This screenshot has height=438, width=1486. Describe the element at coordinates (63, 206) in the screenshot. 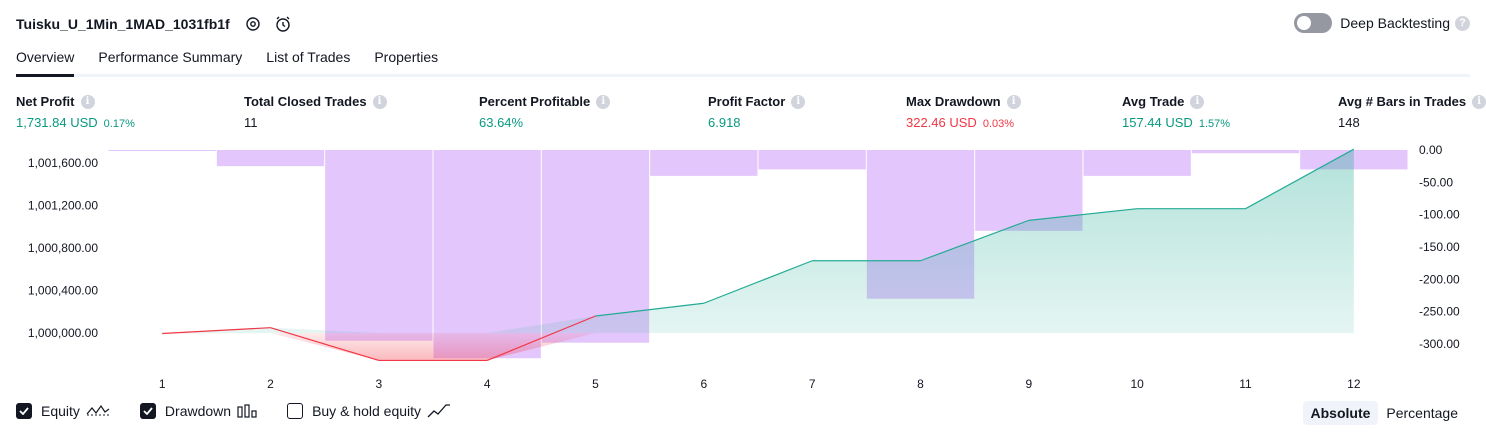

I see `y-left-tick-label: 1,001,200.00` at that location.